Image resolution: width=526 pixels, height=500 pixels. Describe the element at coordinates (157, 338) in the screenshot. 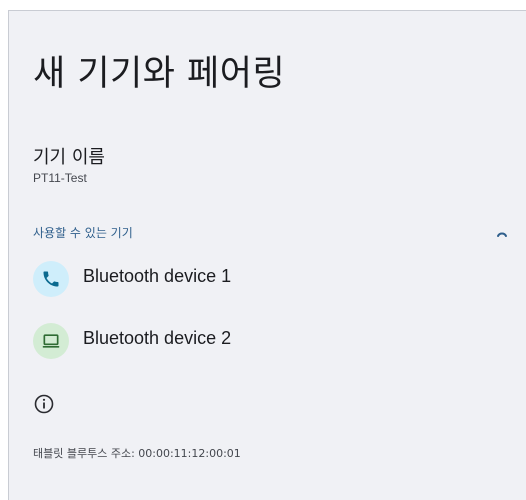

I see `device-name: Bluetooth device 2` at that location.